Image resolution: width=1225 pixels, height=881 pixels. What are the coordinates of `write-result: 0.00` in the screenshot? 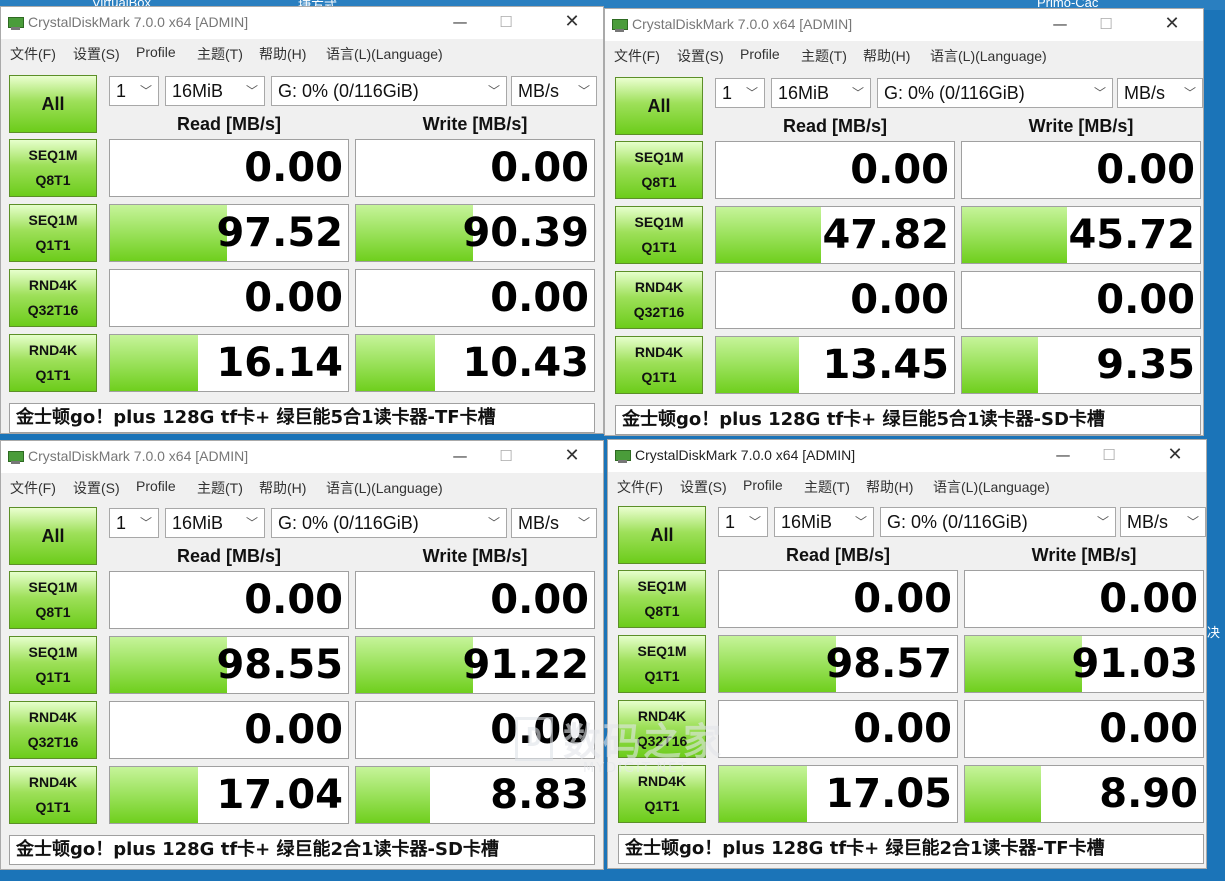 It's located at (1081, 300).